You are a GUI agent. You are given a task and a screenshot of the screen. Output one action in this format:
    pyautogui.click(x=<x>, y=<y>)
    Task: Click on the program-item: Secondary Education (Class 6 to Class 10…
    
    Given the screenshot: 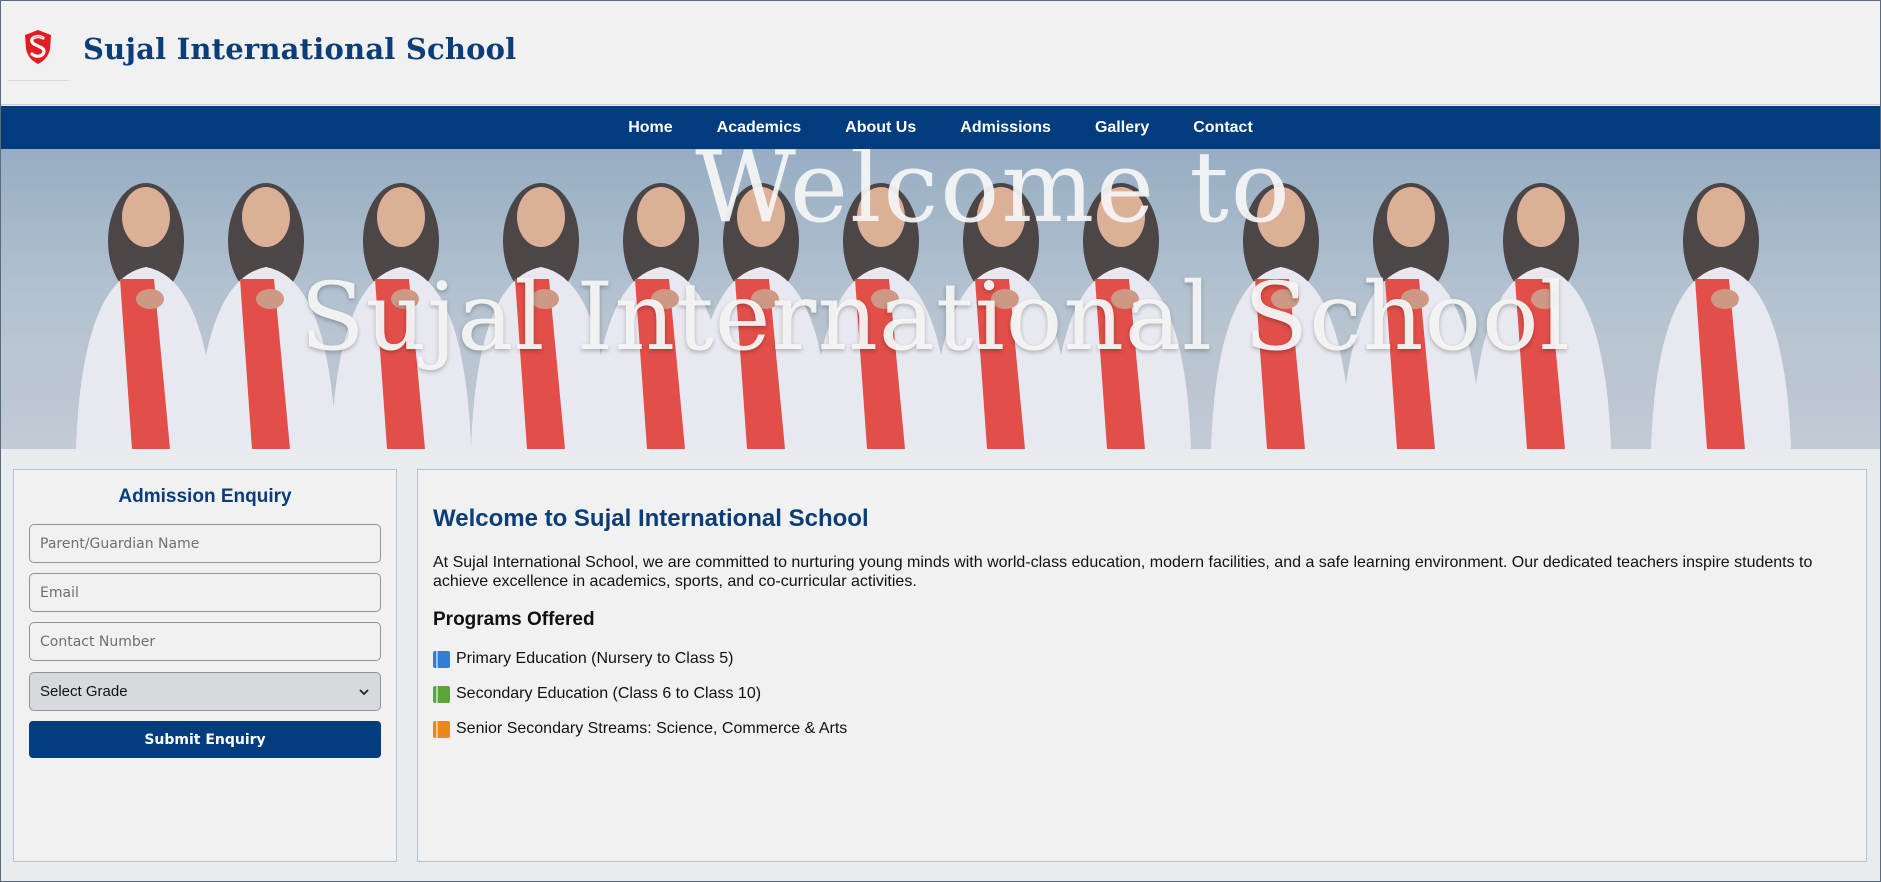 What is the action you would take?
    pyautogui.click(x=597, y=694)
    